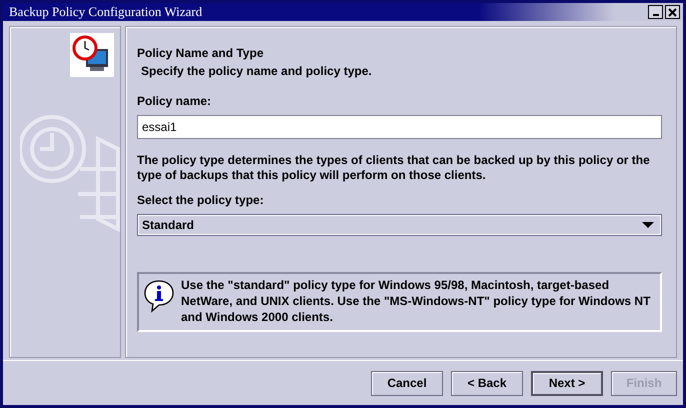  I want to click on wizard-button: < Back, so click(487, 383).